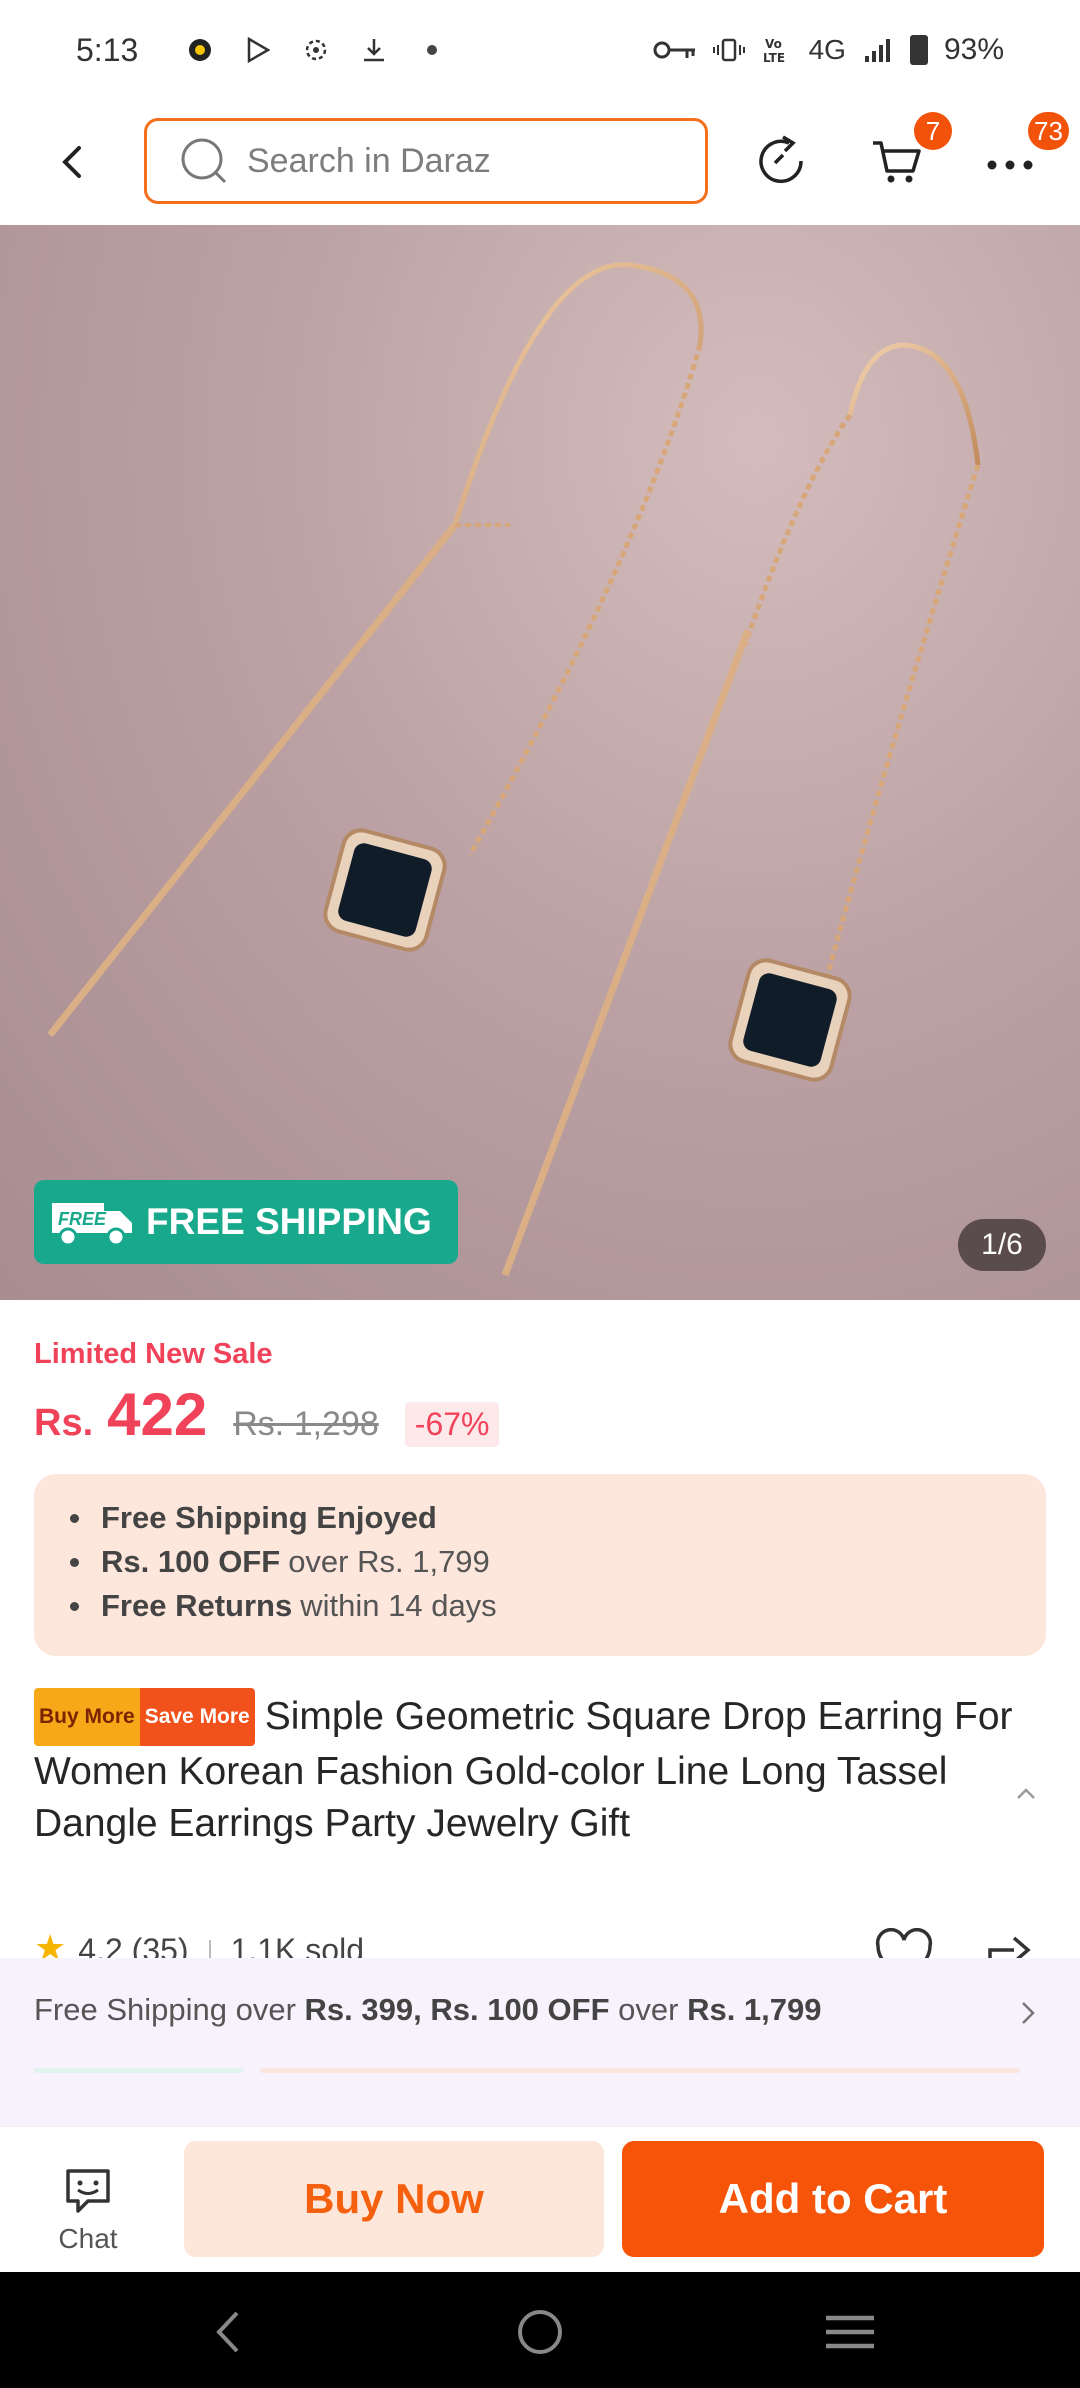  I want to click on collapse-title-button, so click(1026, 1794).